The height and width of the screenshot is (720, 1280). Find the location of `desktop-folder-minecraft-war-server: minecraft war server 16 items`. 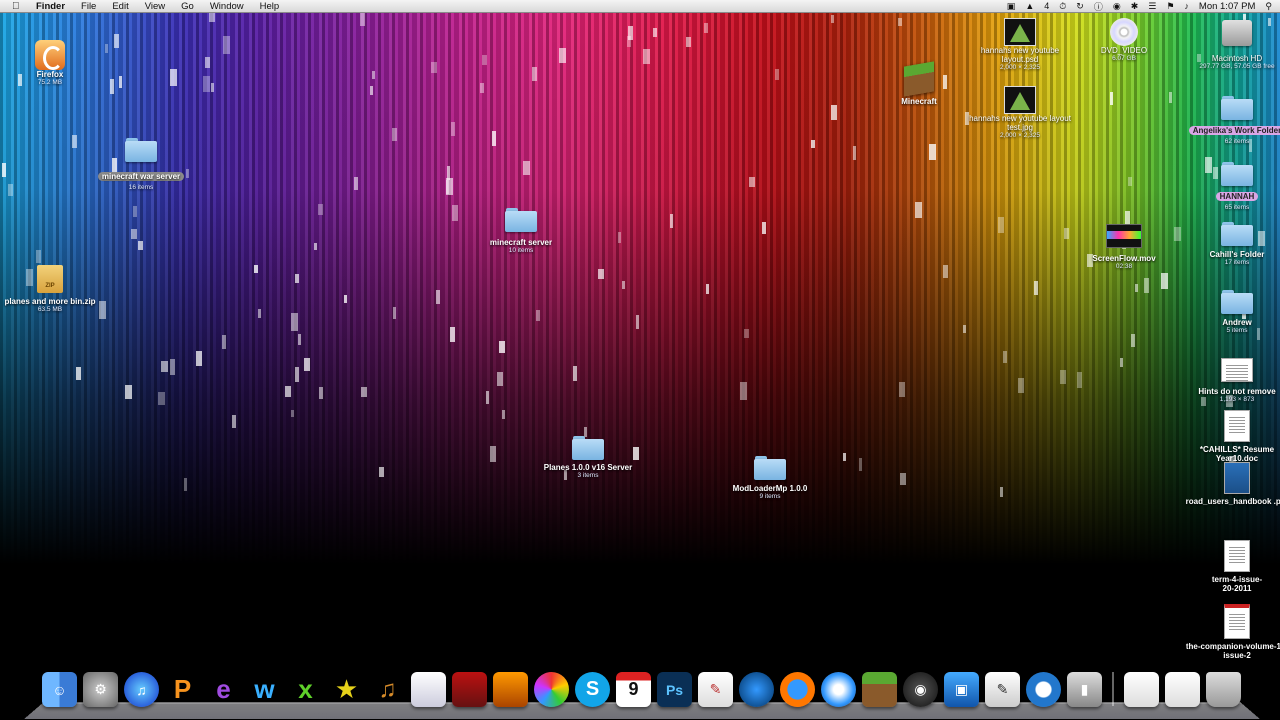

desktop-folder-minecraft-war-server: minecraft war server 16 items is located at coordinates (141, 165).